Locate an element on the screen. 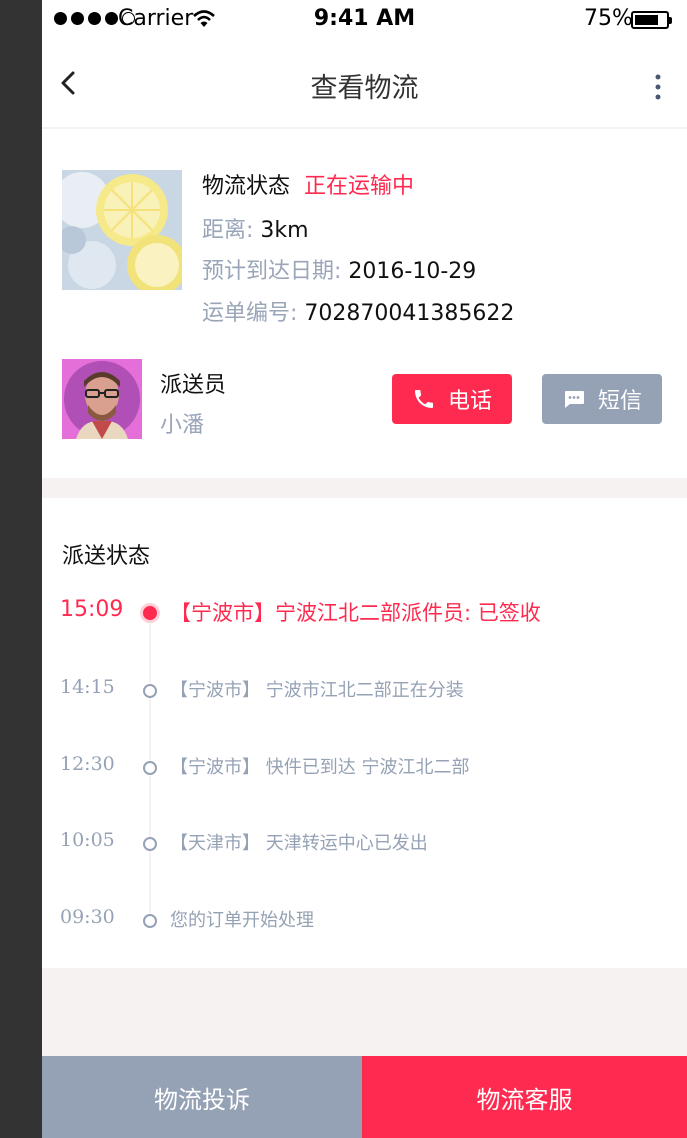 The image size is (687, 1138). navigation-bar: 查看物流 is located at coordinates (364, 84).